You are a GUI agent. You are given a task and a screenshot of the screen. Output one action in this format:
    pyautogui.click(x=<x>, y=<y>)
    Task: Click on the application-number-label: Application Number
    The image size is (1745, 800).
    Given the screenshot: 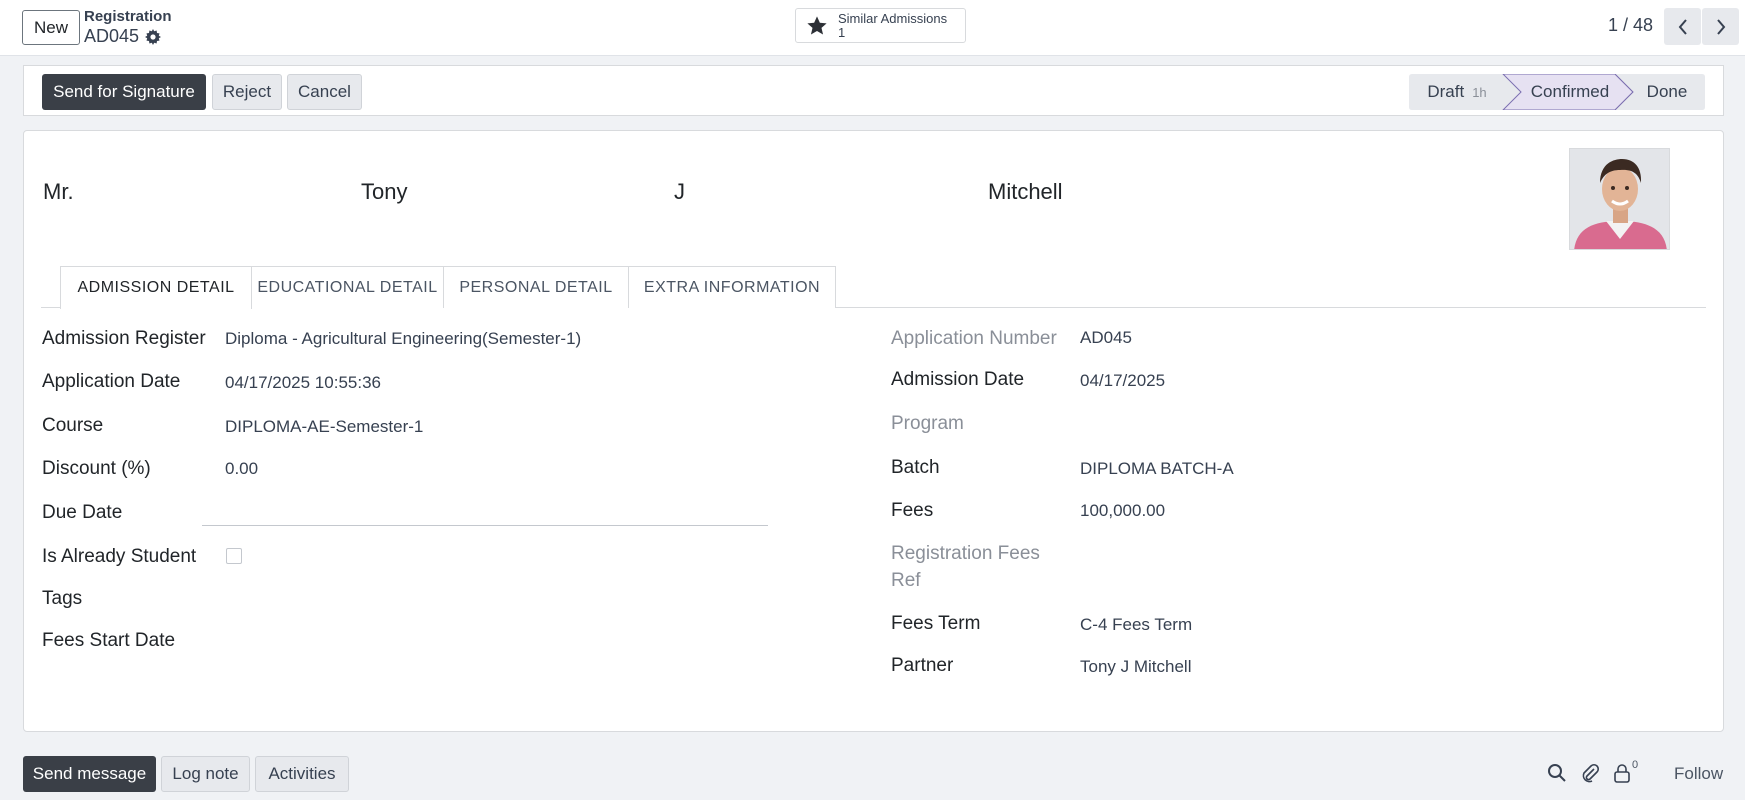 What is the action you would take?
    pyautogui.click(x=974, y=338)
    